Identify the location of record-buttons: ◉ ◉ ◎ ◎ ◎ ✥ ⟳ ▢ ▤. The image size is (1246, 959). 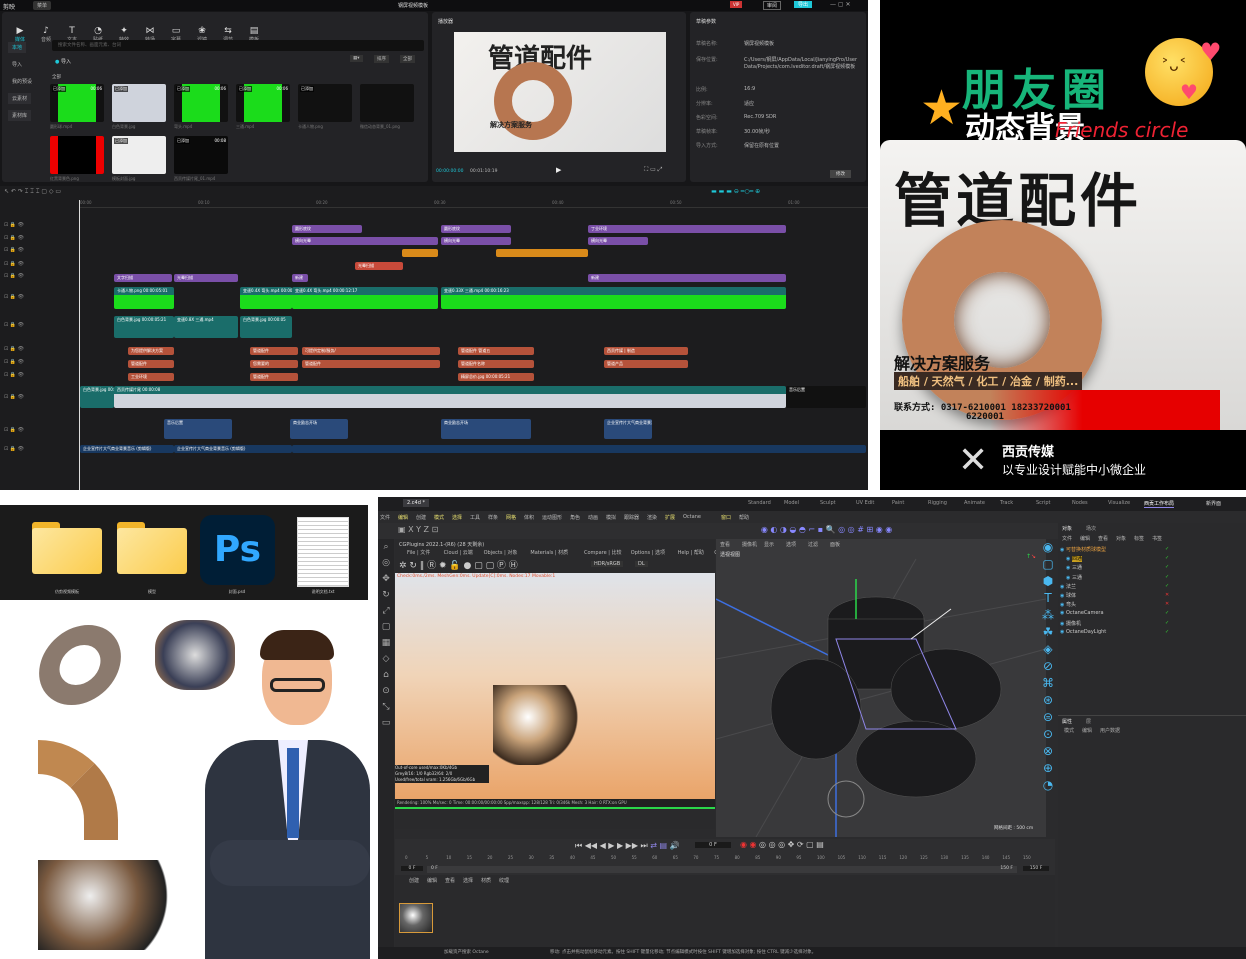
(782, 844).